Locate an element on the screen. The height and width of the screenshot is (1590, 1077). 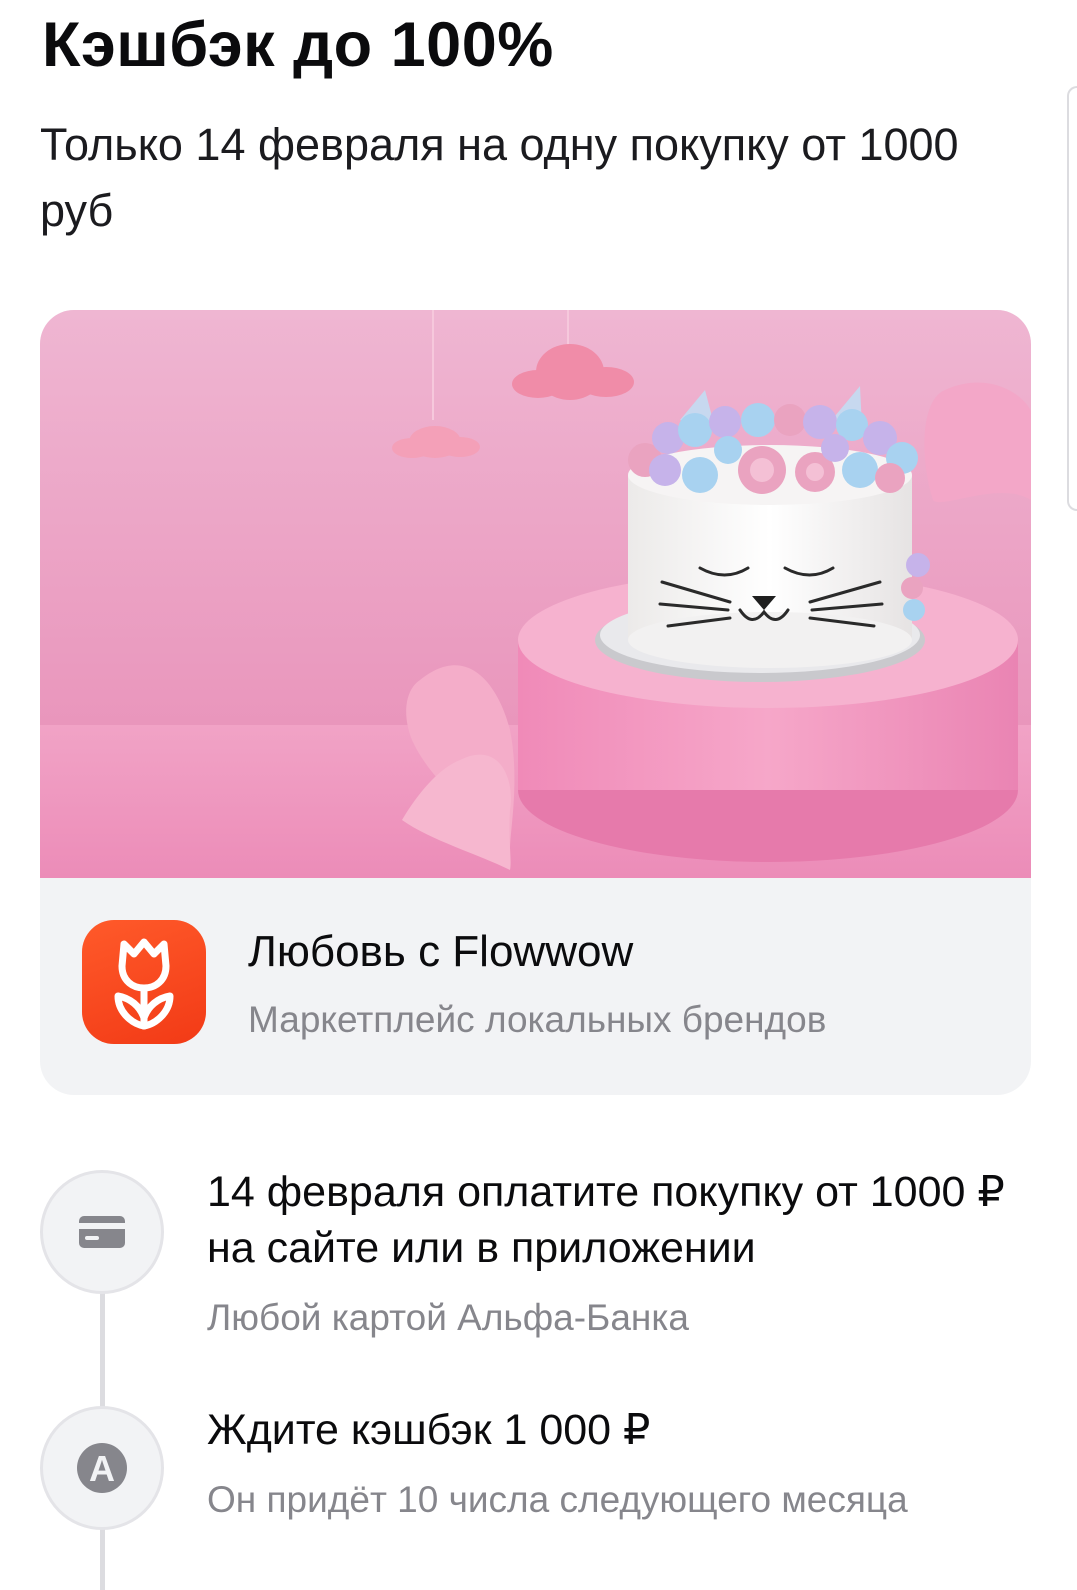
step-2-description: Он придёт 10 числа следующего месяца is located at coordinates (557, 1499).